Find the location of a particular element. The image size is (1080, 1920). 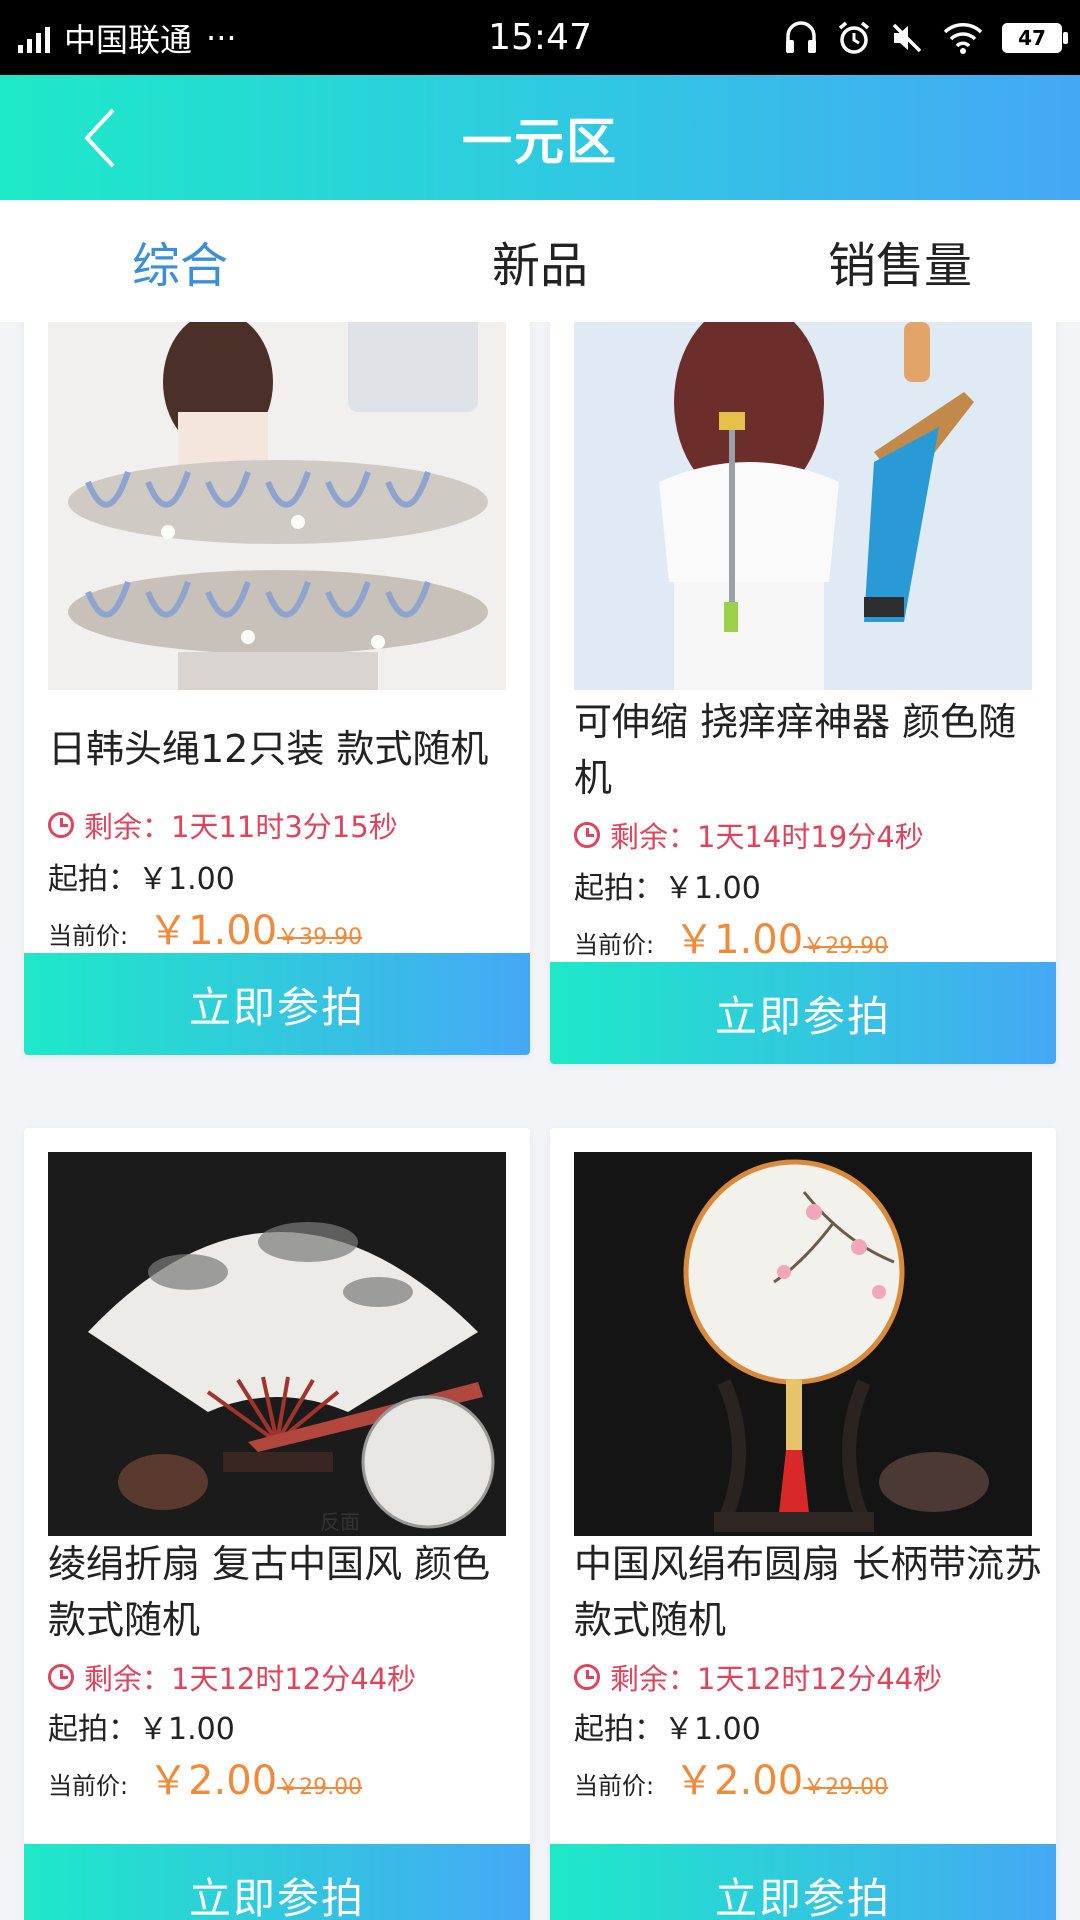

product-title: 绫绢折扇 复古中国风 颜色款式随机 is located at coordinates (283, 1592).